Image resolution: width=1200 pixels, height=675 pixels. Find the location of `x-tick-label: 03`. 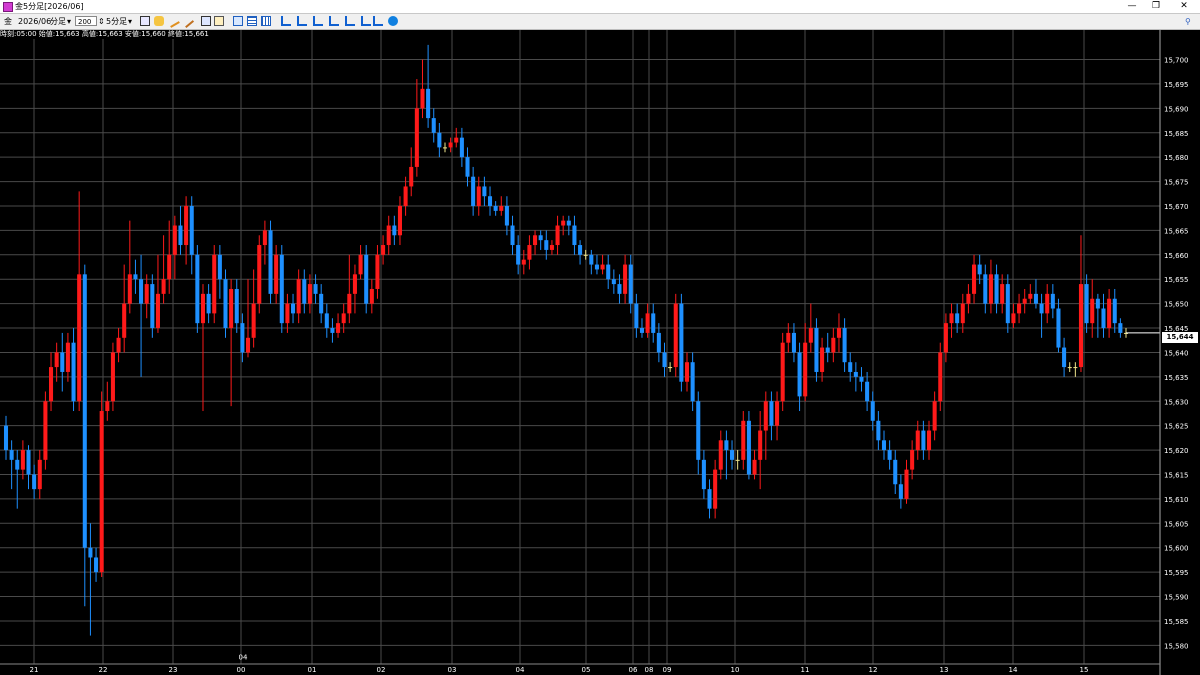

x-tick-label: 03 is located at coordinates (452, 670).